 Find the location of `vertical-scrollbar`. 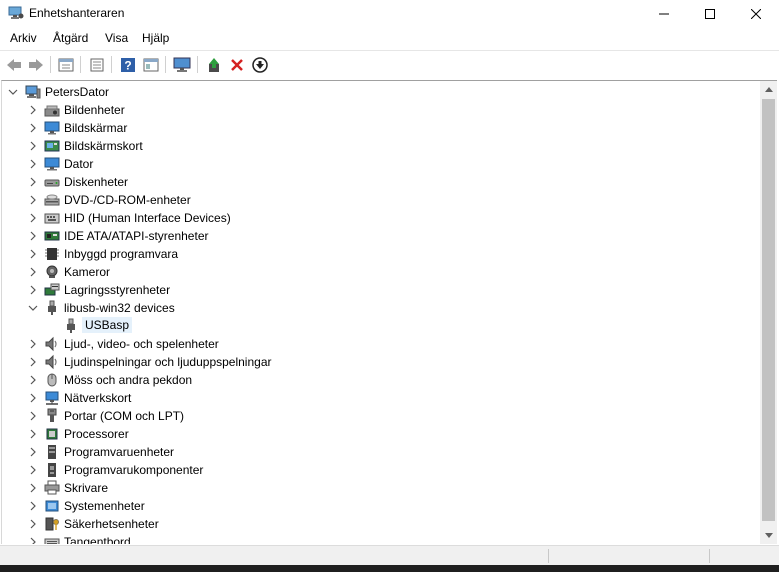

vertical-scrollbar is located at coordinates (768, 312).